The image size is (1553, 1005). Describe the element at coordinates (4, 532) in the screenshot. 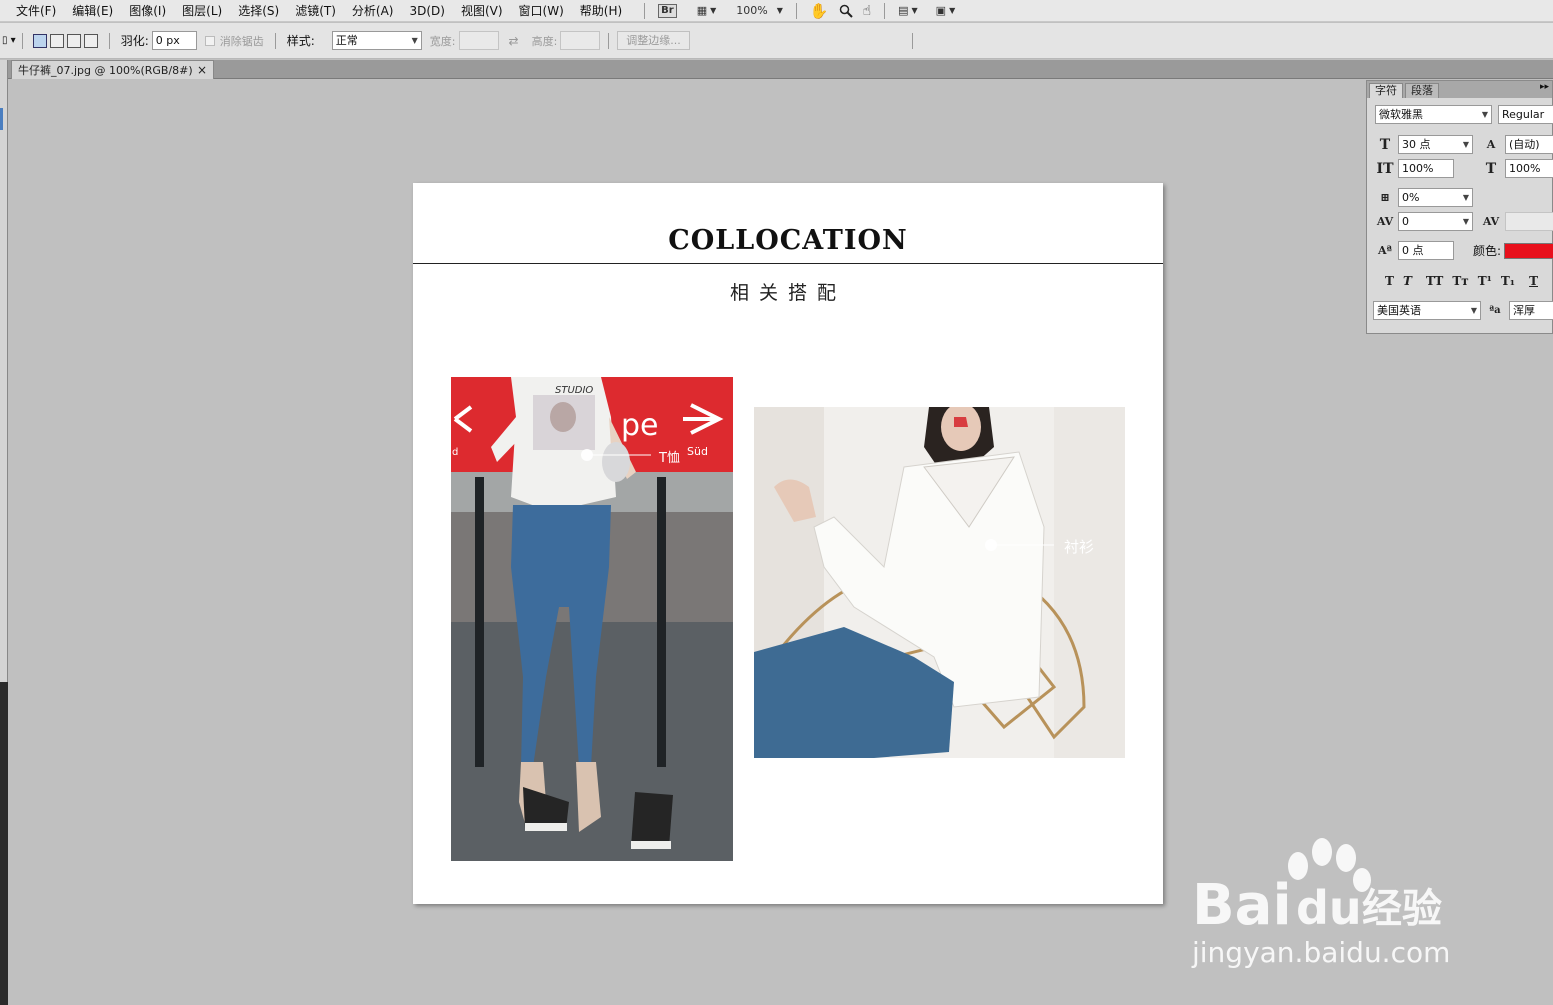

I see `toolbox-strip` at that location.